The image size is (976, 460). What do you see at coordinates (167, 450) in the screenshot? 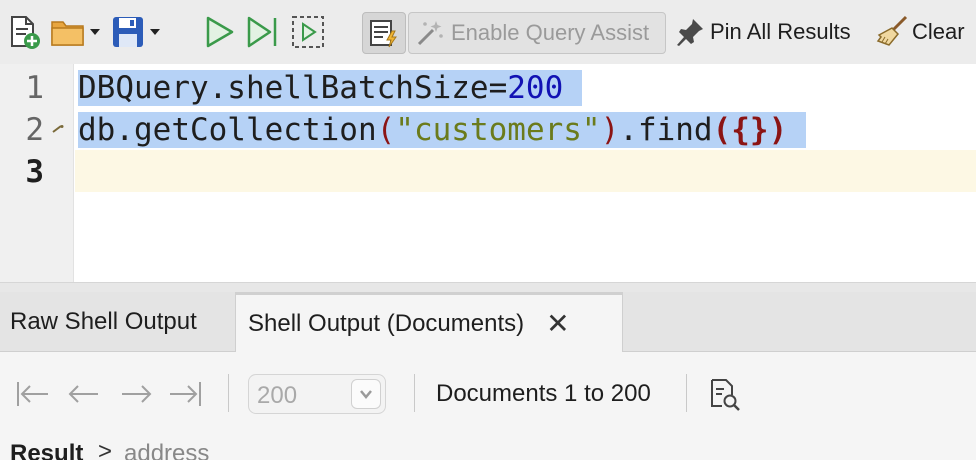
I see `breadcrumb-current: address` at bounding box center [167, 450].